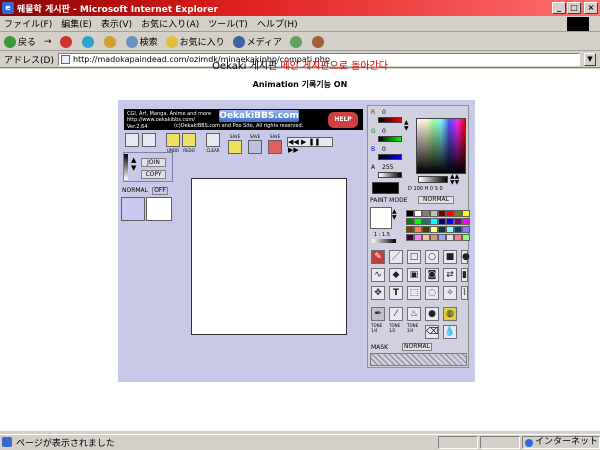  I want to click on home-button, so click(110, 41).